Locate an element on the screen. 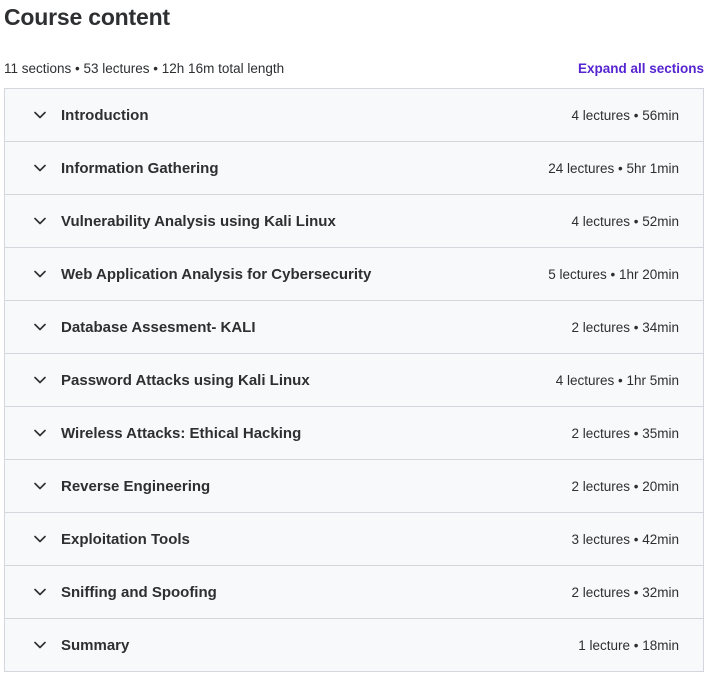 This screenshot has width=709, height=679. section-title: Information Gathering is located at coordinates (140, 168).